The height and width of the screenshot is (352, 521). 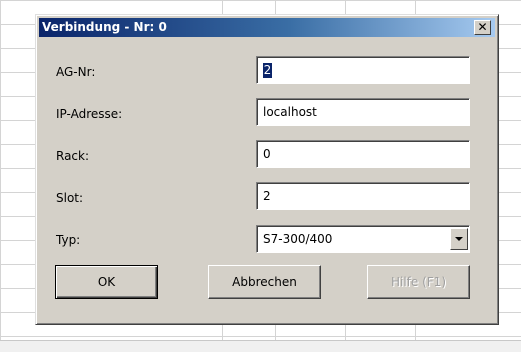 What do you see at coordinates (76, 72) in the screenshot?
I see `ag-nr-label: AG-Nr:` at bounding box center [76, 72].